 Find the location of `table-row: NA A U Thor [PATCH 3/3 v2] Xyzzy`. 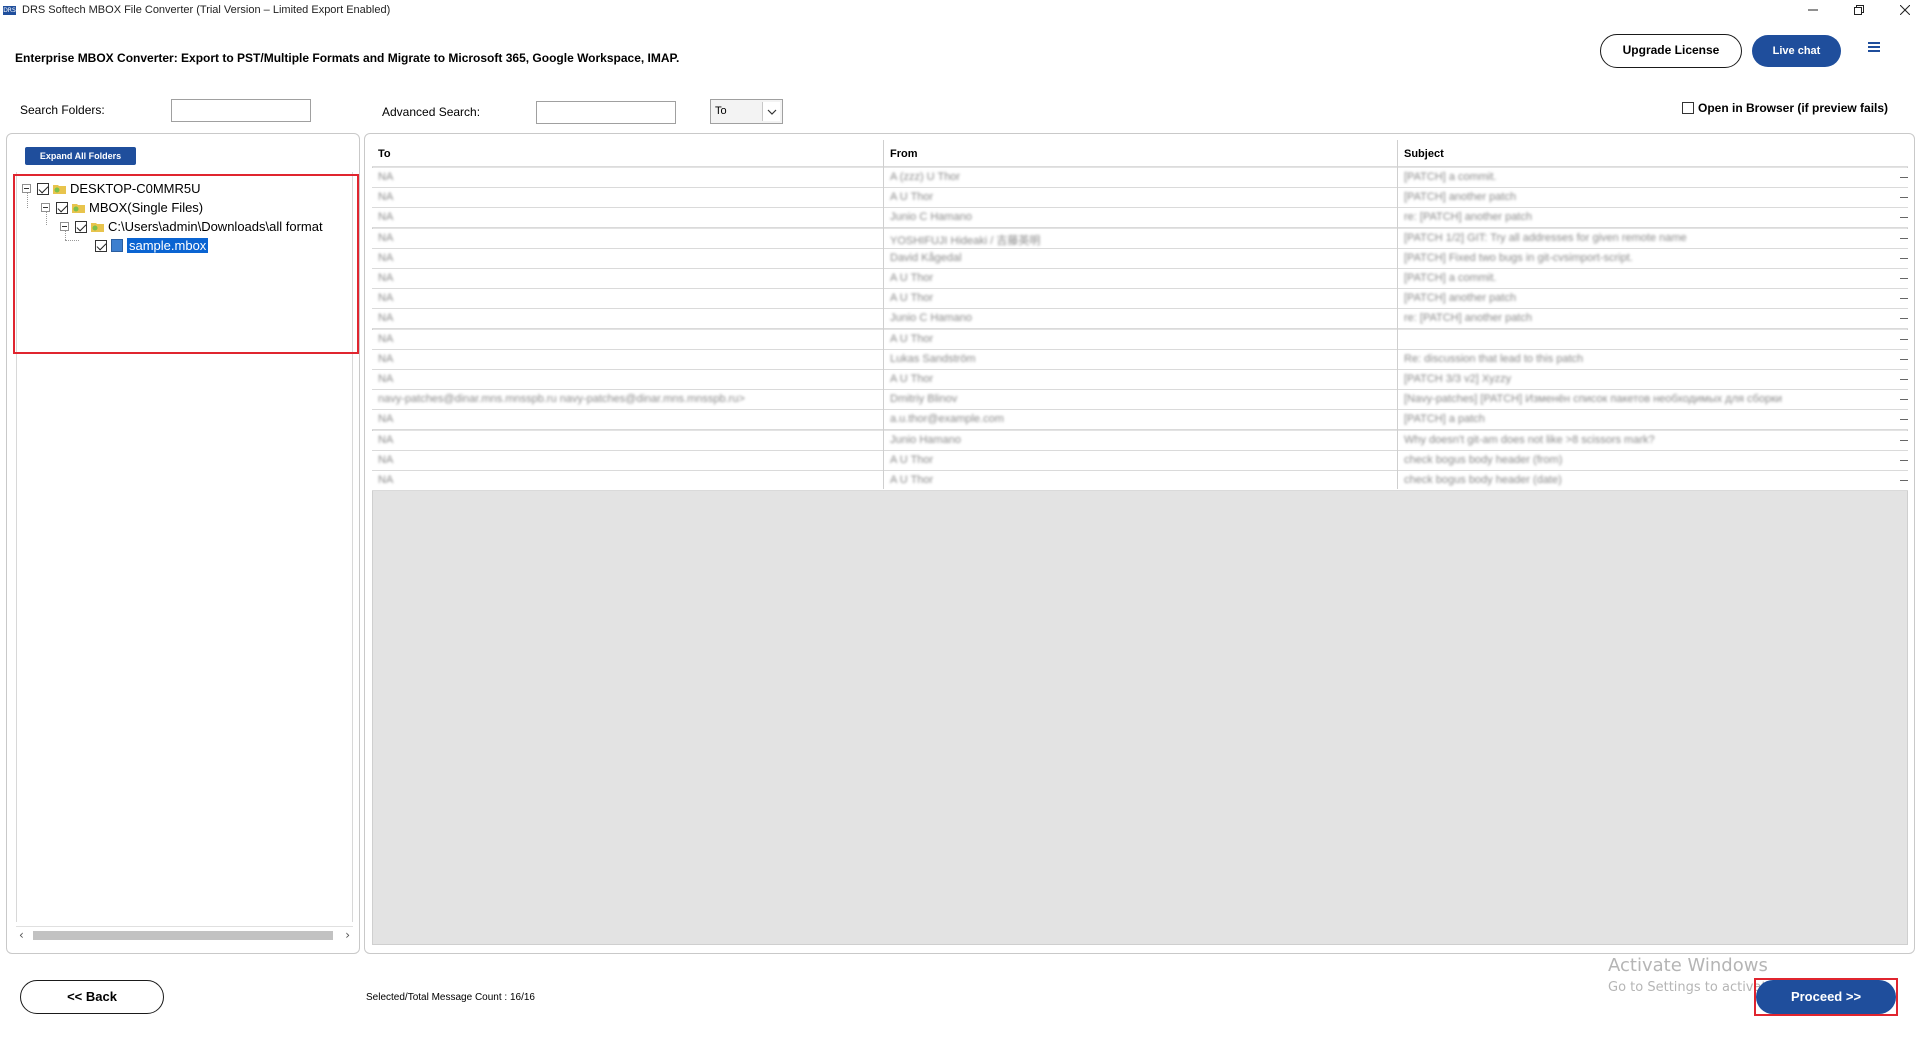

table-row: NA A U Thor [PATCH 3/3 v2] Xyzzy is located at coordinates (1140, 380).